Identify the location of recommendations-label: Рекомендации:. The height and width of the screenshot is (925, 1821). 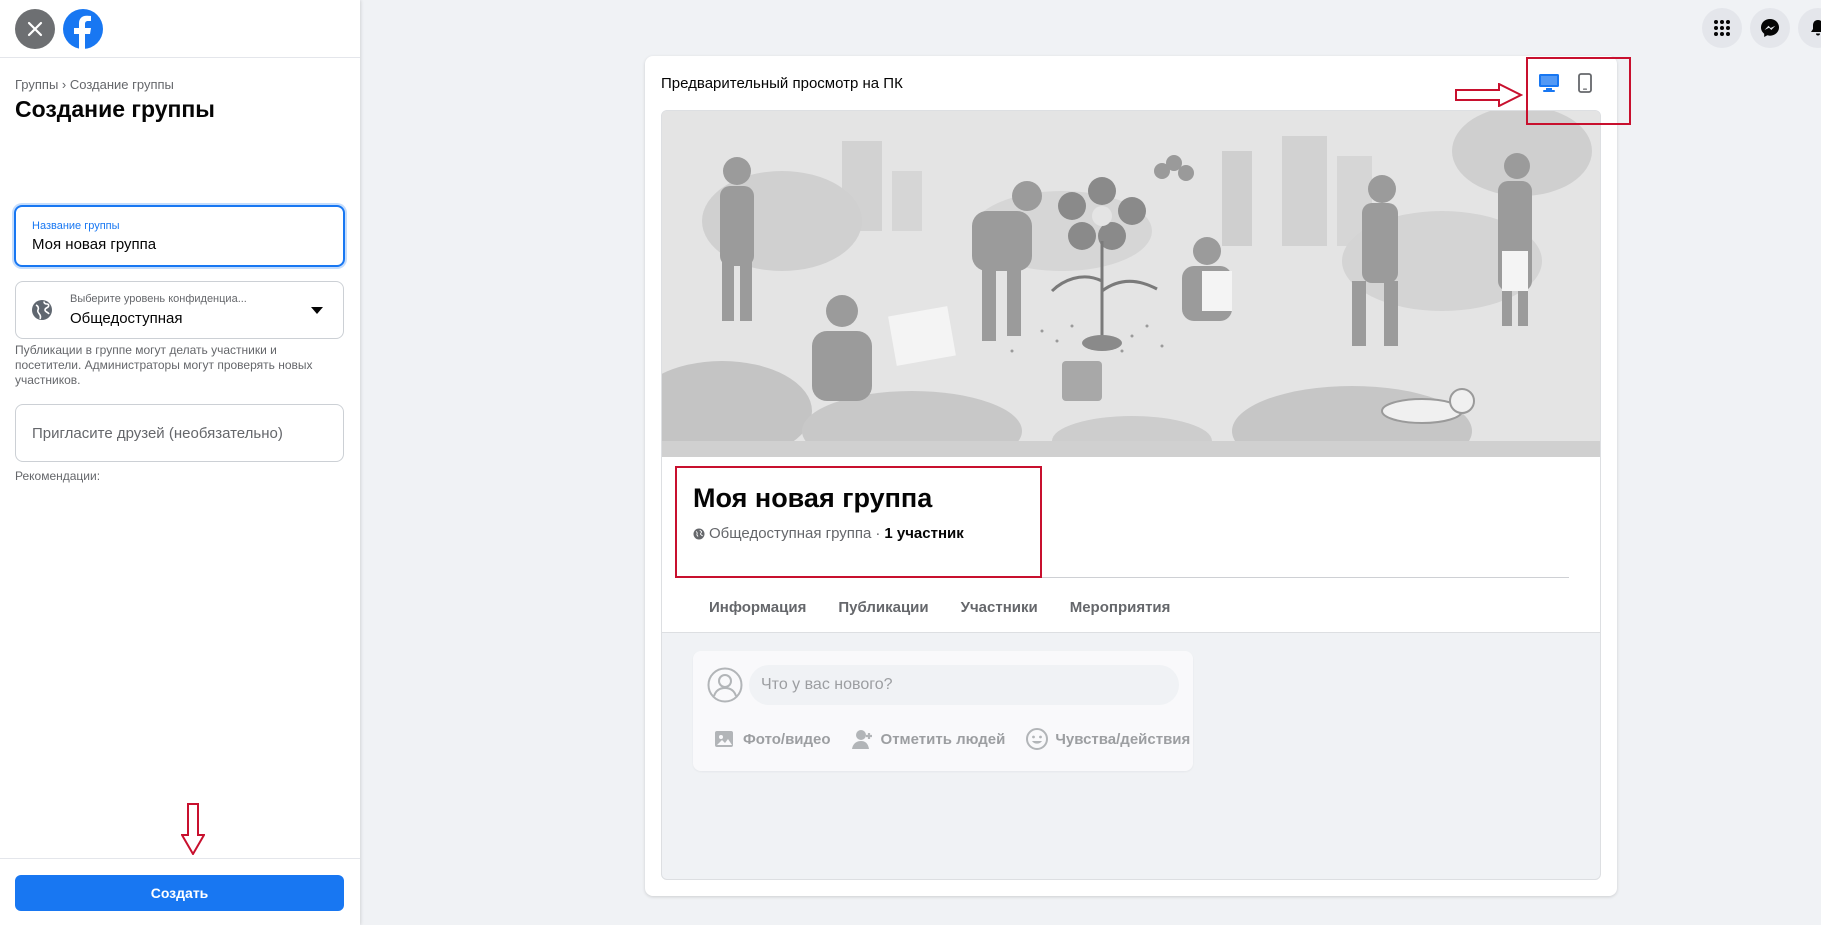
(58, 476).